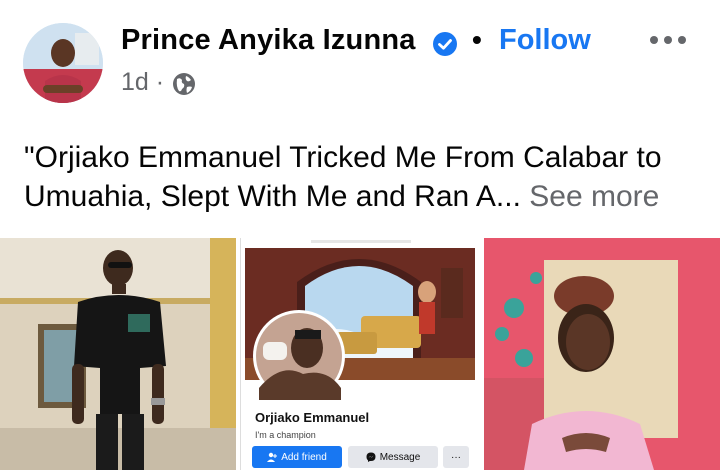 The image size is (720, 470). Describe the element at coordinates (400, 457) in the screenshot. I see `message-label: Message` at that location.